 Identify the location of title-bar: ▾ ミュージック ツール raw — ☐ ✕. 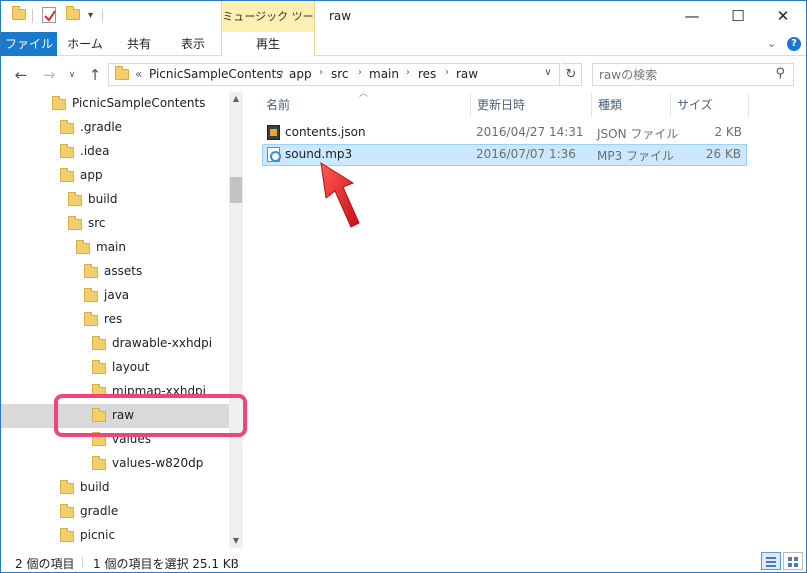
(403, 27).